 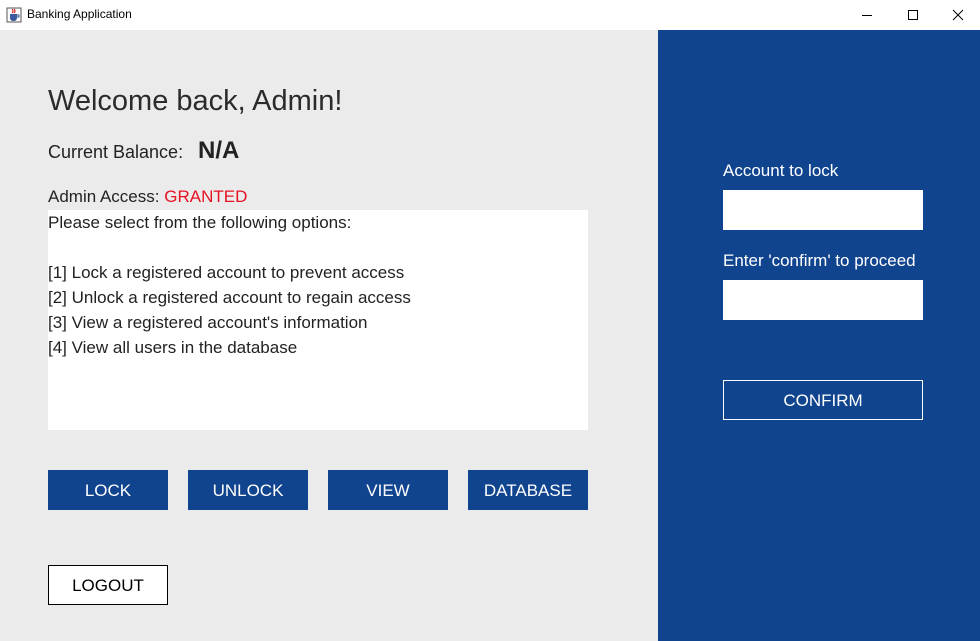 I want to click on close-icon, so click(x=958, y=15).